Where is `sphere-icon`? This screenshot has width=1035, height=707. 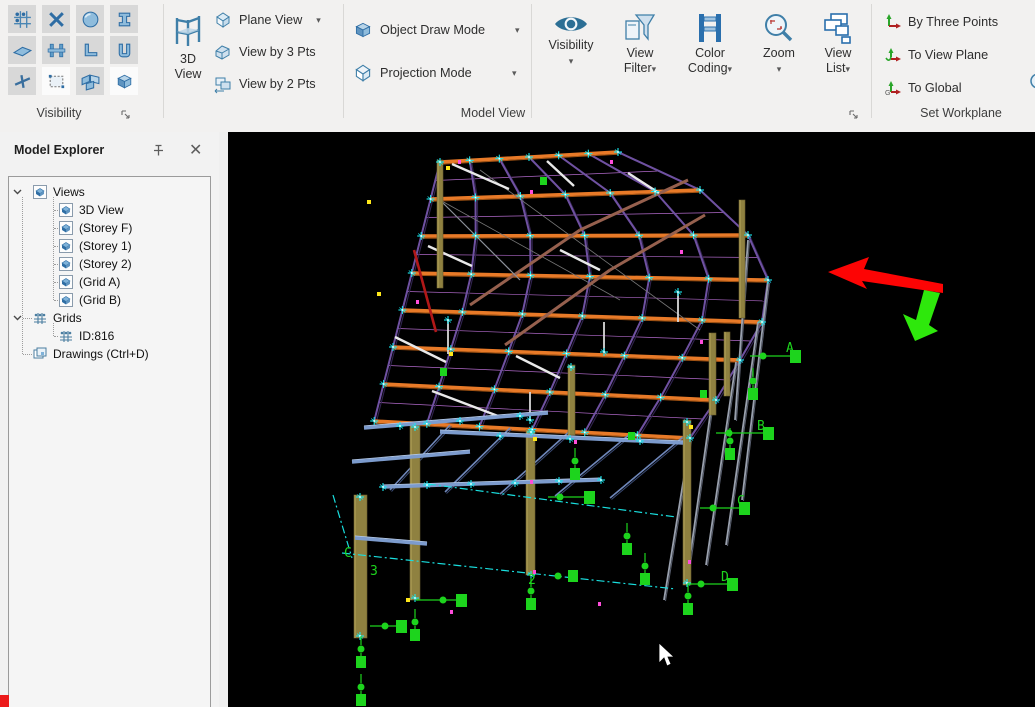
sphere-icon is located at coordinates (90, 19).